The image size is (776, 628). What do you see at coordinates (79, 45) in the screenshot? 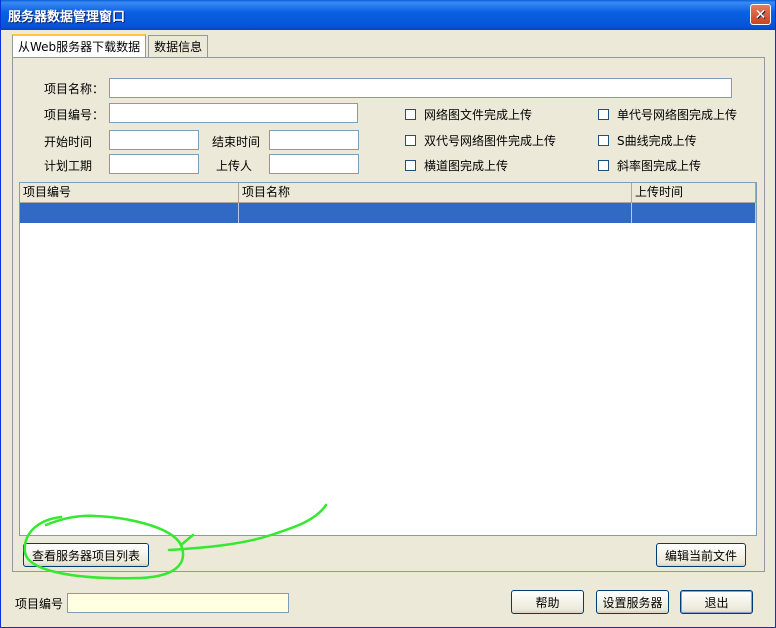
I see `tab-download-from-web: 从Web服务器下载数据` at bounding box center [79, 45].